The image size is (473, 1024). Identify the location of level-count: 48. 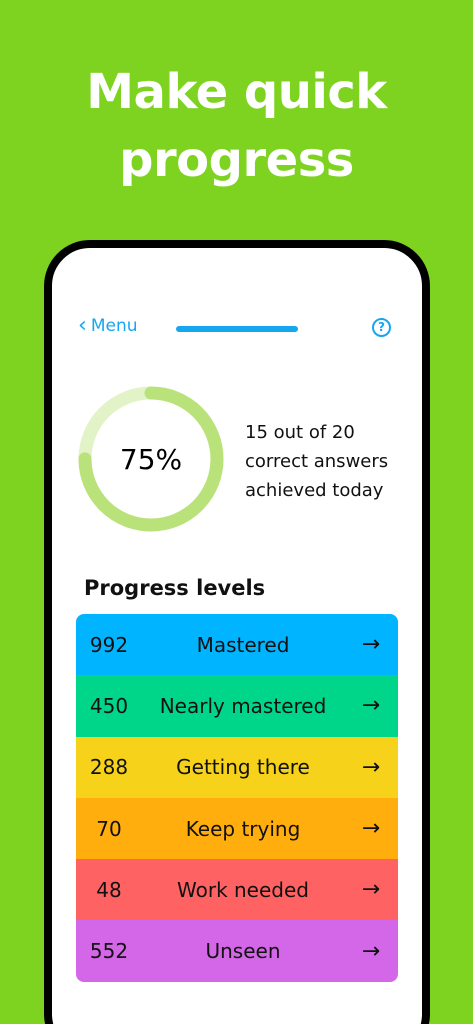
(109, 889).